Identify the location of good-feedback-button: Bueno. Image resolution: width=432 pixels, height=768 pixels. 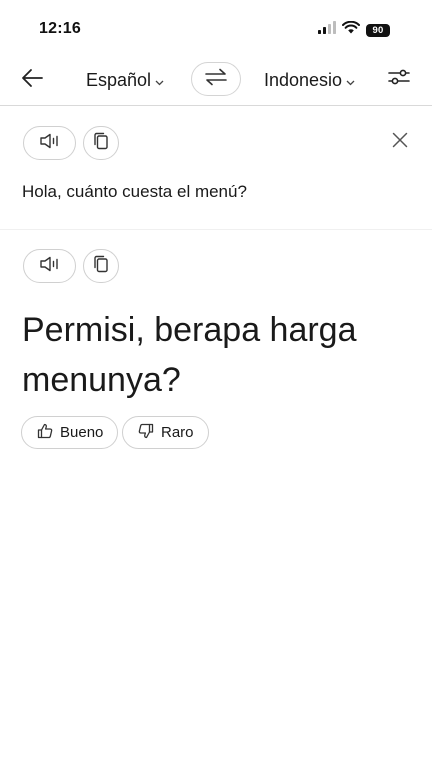
(70, 432).